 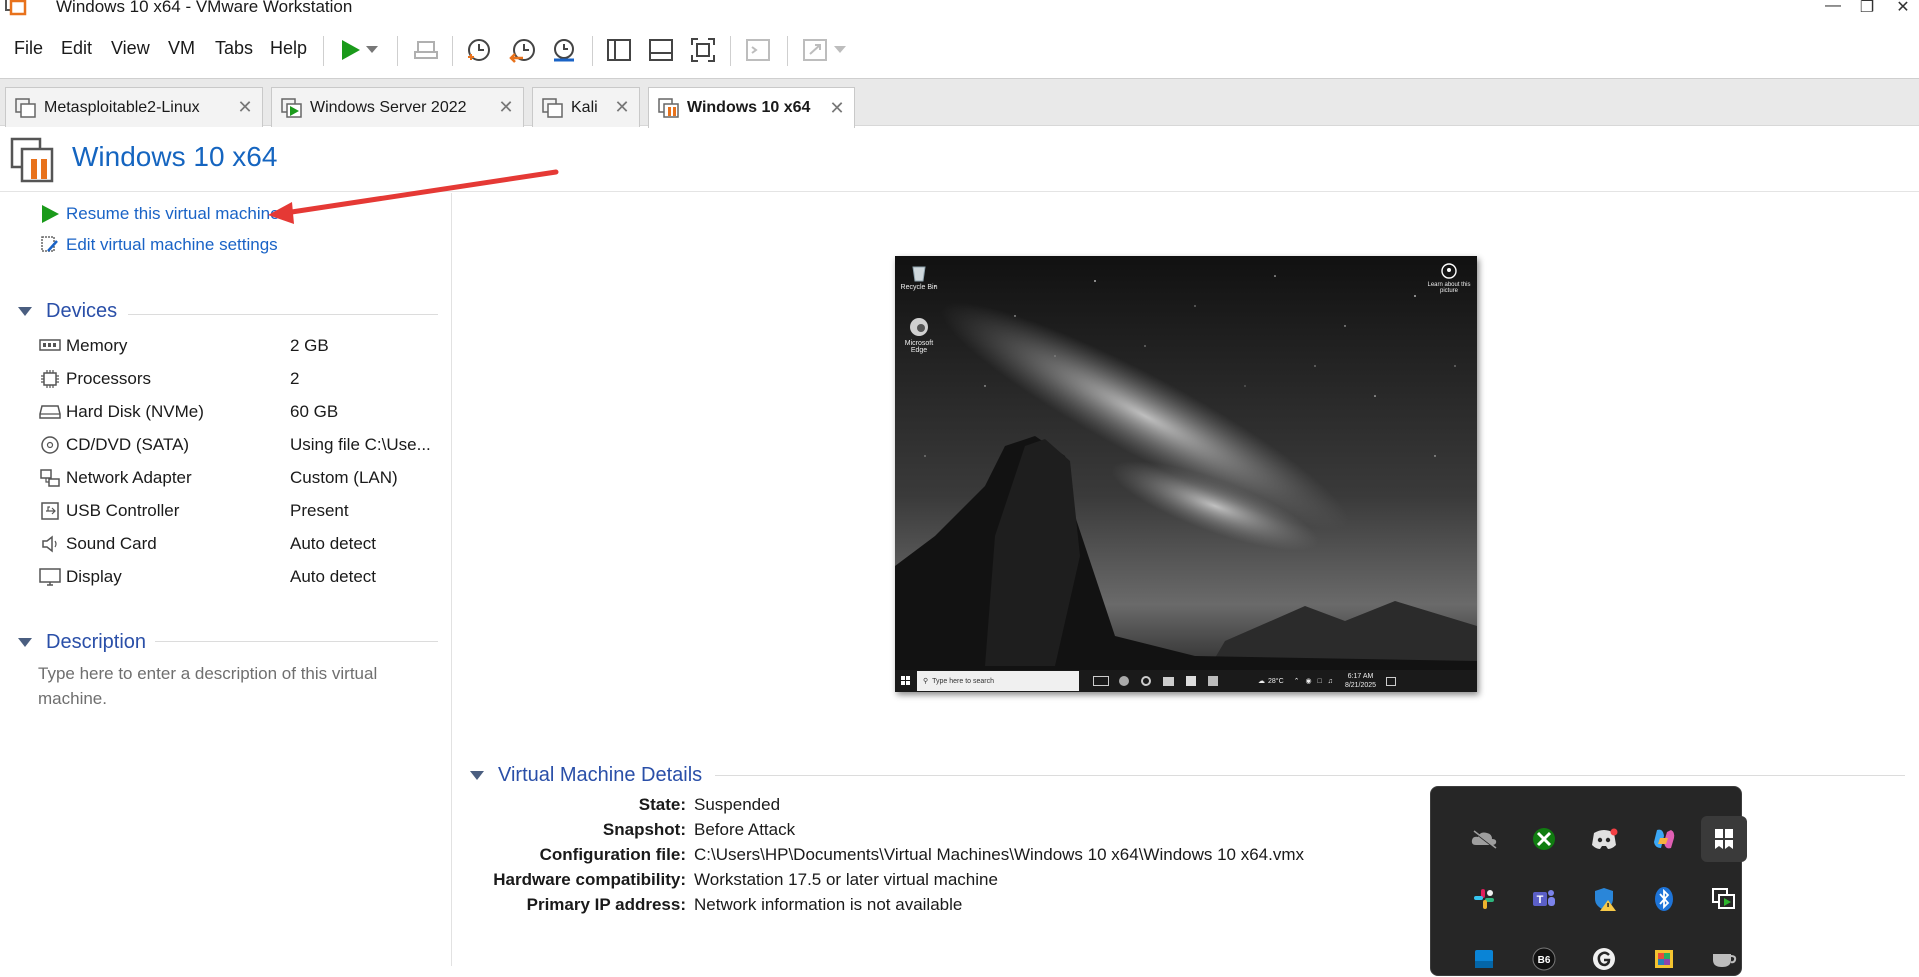 What do you see at coordinates (96, 642) in the screenshot?
I see `description-heading: Description` at bounding box center [96, 642].